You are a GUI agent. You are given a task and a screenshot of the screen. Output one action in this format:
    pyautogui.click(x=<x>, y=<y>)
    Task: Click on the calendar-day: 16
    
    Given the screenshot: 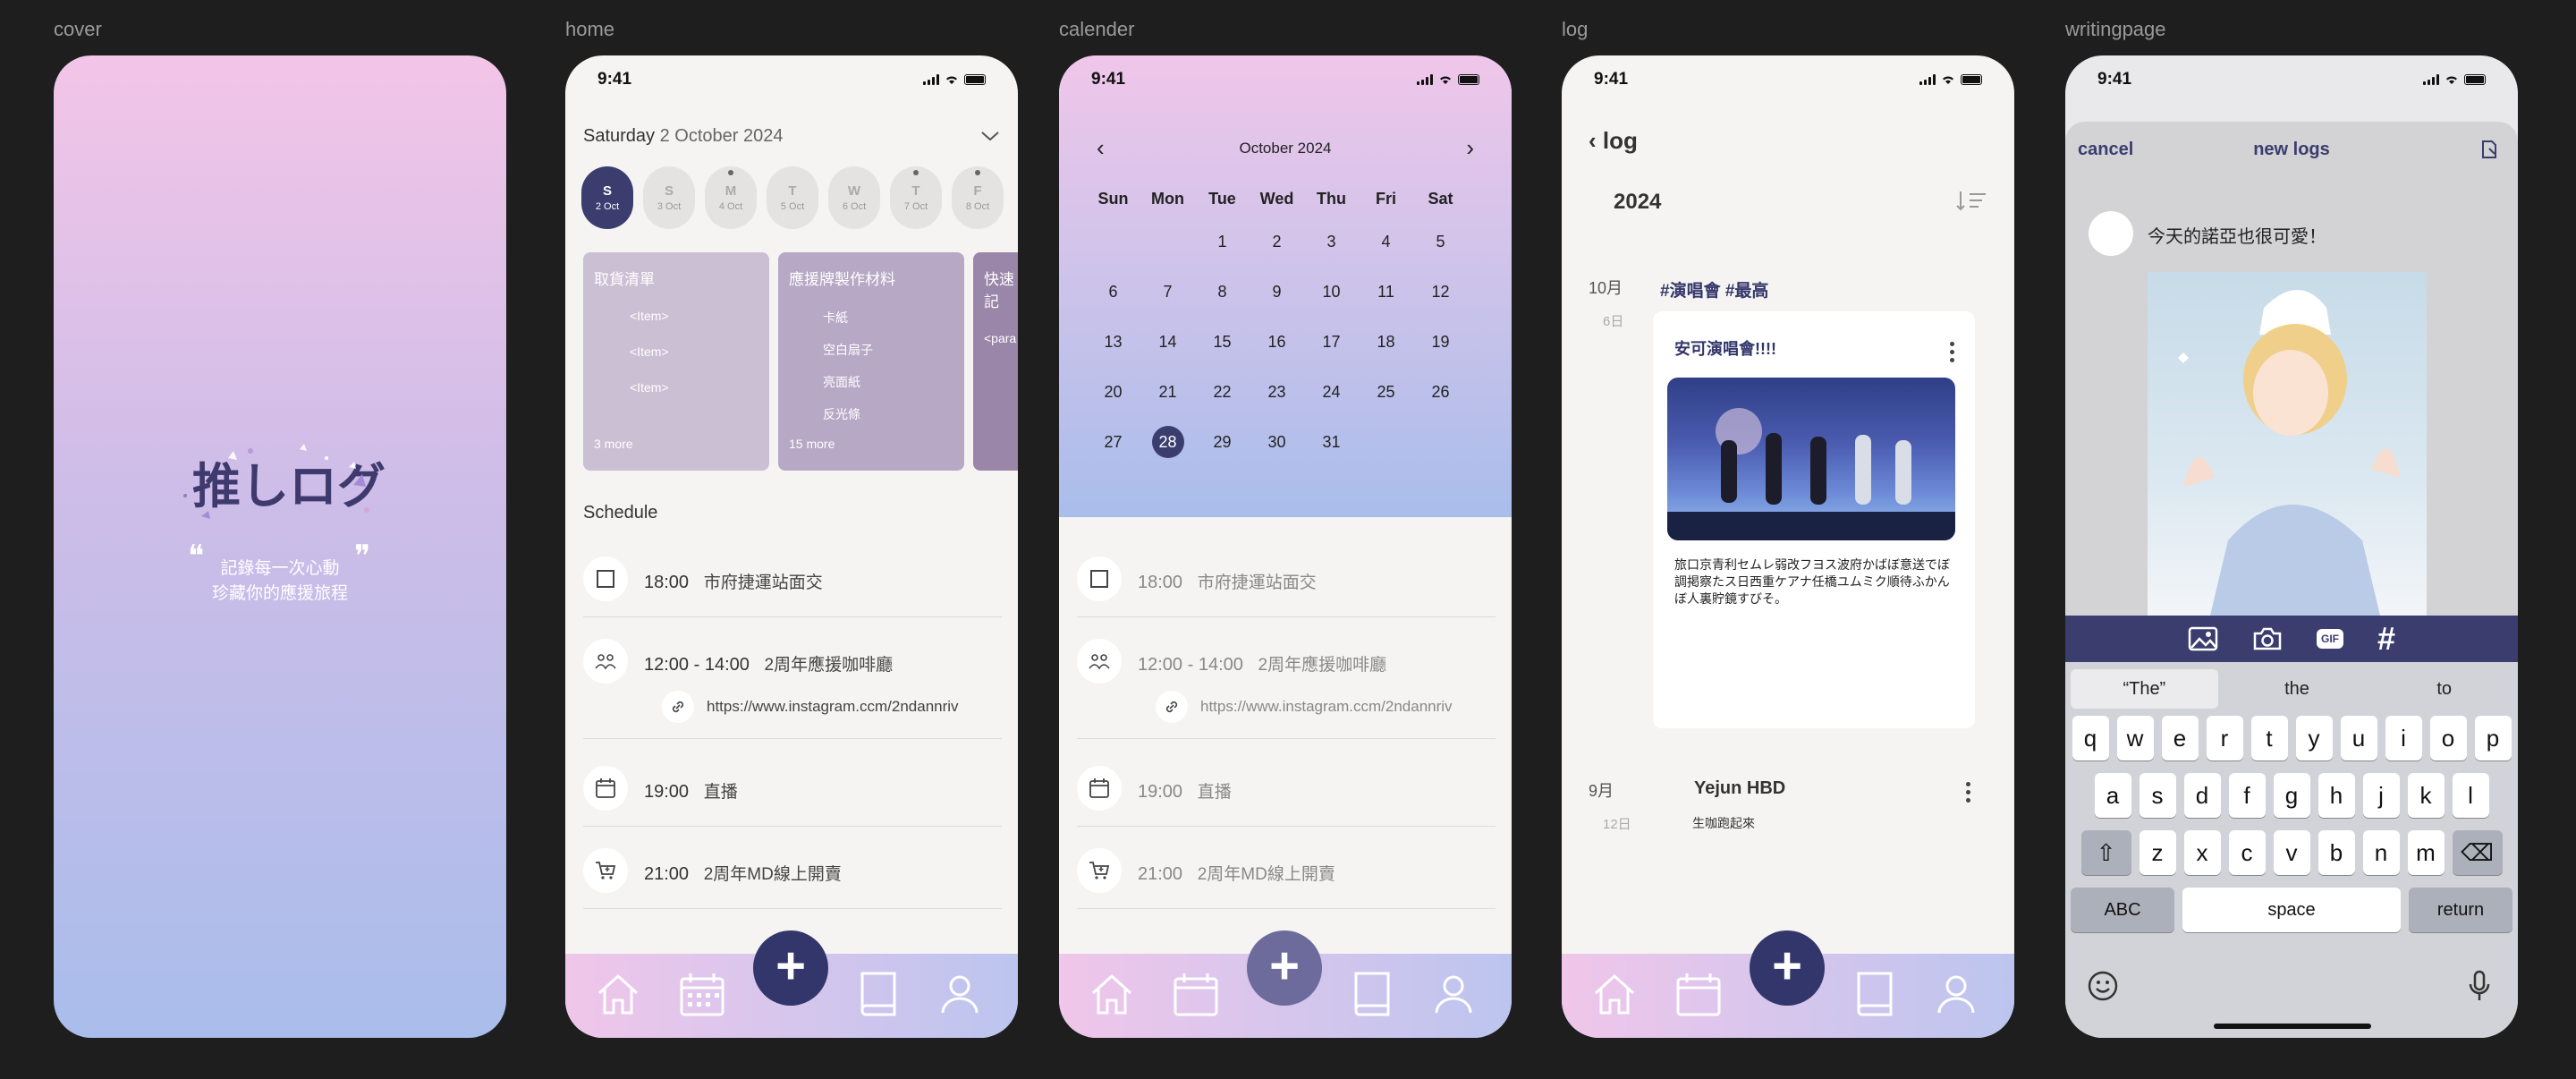 What is the action you would take?
    pyautogui.click(x=1277, y=342)
    